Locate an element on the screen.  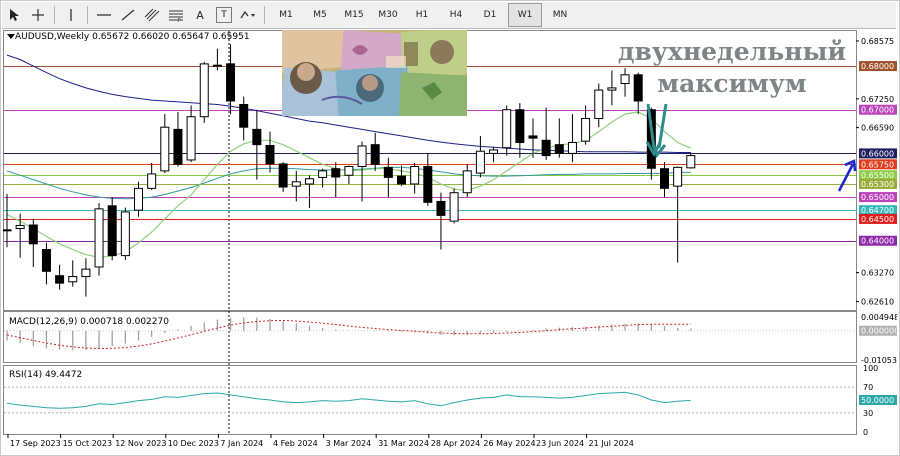
tf-button-m5: M5 is located at coordinates (320, 15).